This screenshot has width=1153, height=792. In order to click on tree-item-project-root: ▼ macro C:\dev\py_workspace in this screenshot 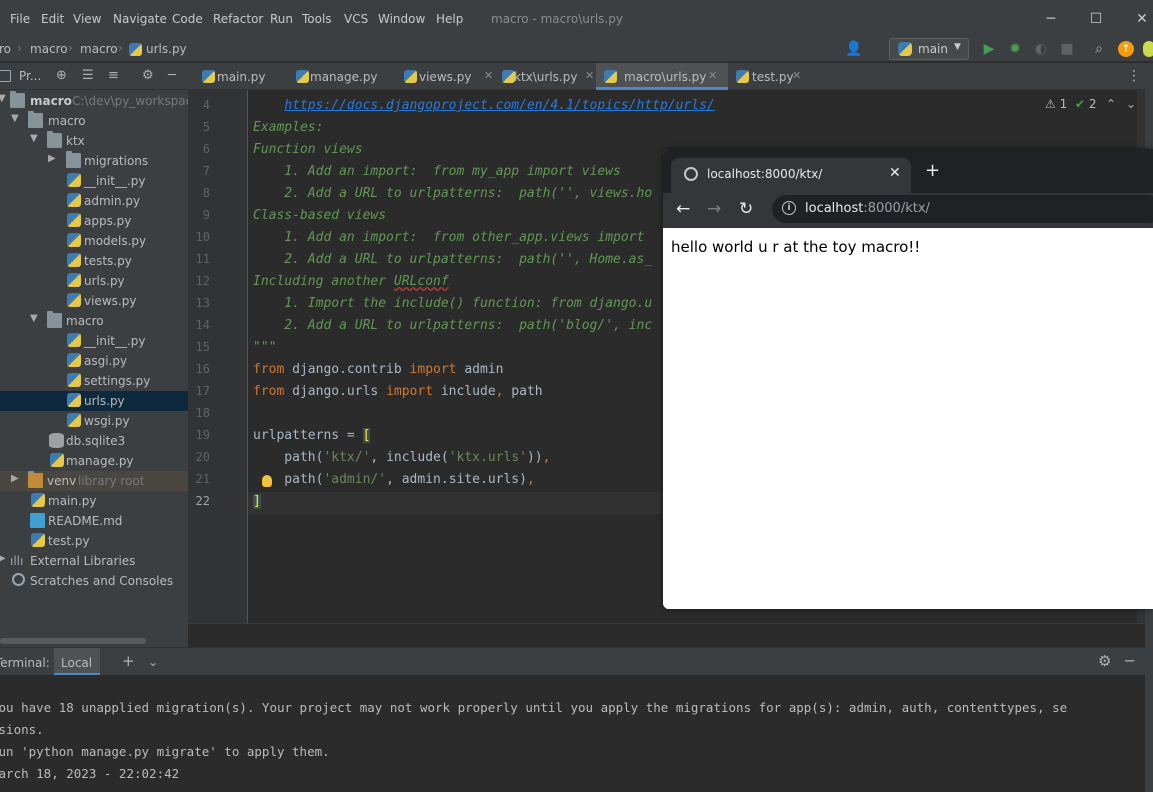, I will do `click(94, 101)`.